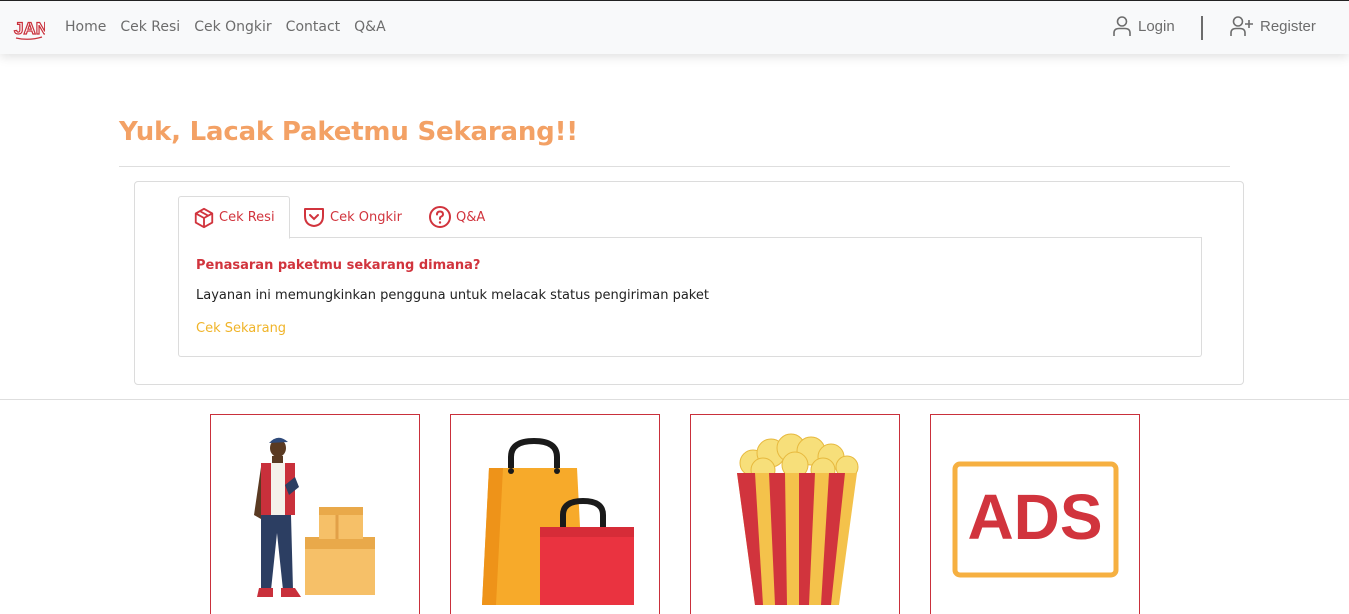  I want to click on tab-cek-ongkir: Cek Ongkir, so click(352, 217).